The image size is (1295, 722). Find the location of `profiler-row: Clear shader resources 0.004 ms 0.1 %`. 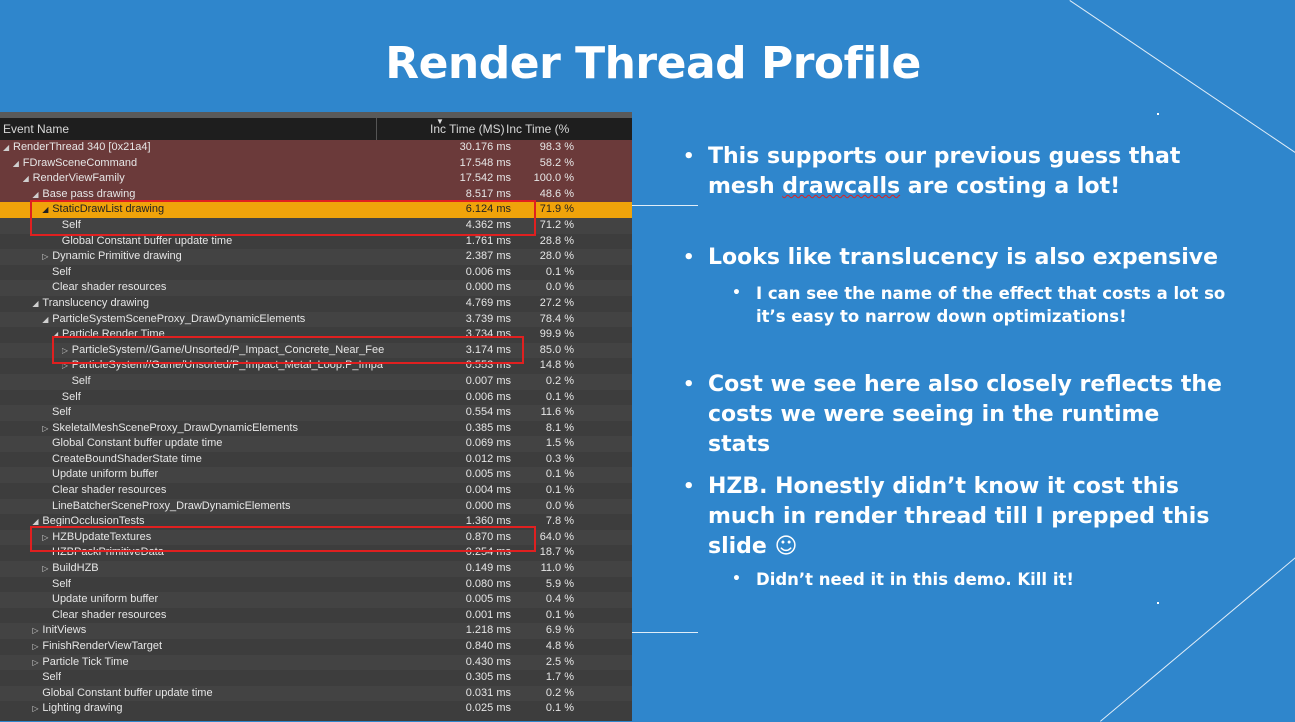

profiler-row: Clear shader resources 0.004 ms 0.1 % is located at coordinates (316, 491).